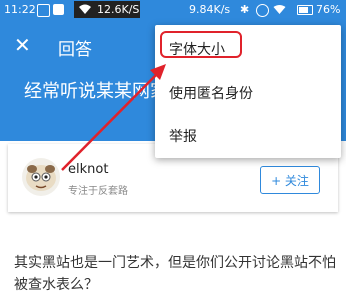 The image size is (346, 296). I want to click on annotation-arrow, so click(113, 117).